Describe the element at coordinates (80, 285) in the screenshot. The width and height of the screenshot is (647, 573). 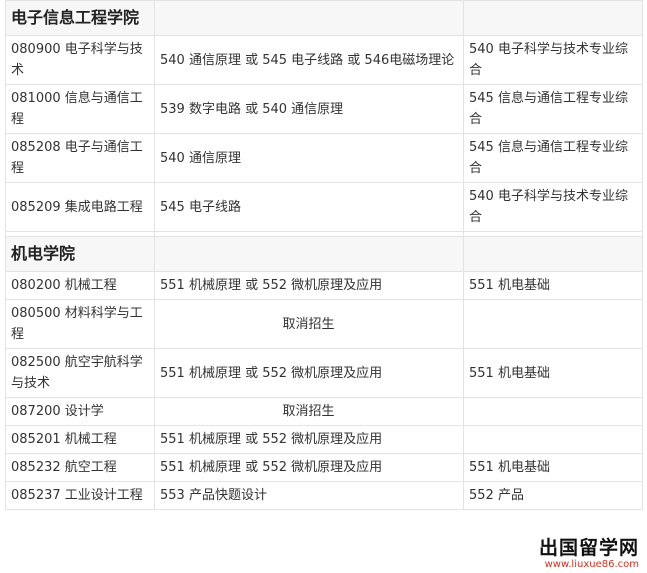
I see `major-cell: 080200 机械工程` at that location.